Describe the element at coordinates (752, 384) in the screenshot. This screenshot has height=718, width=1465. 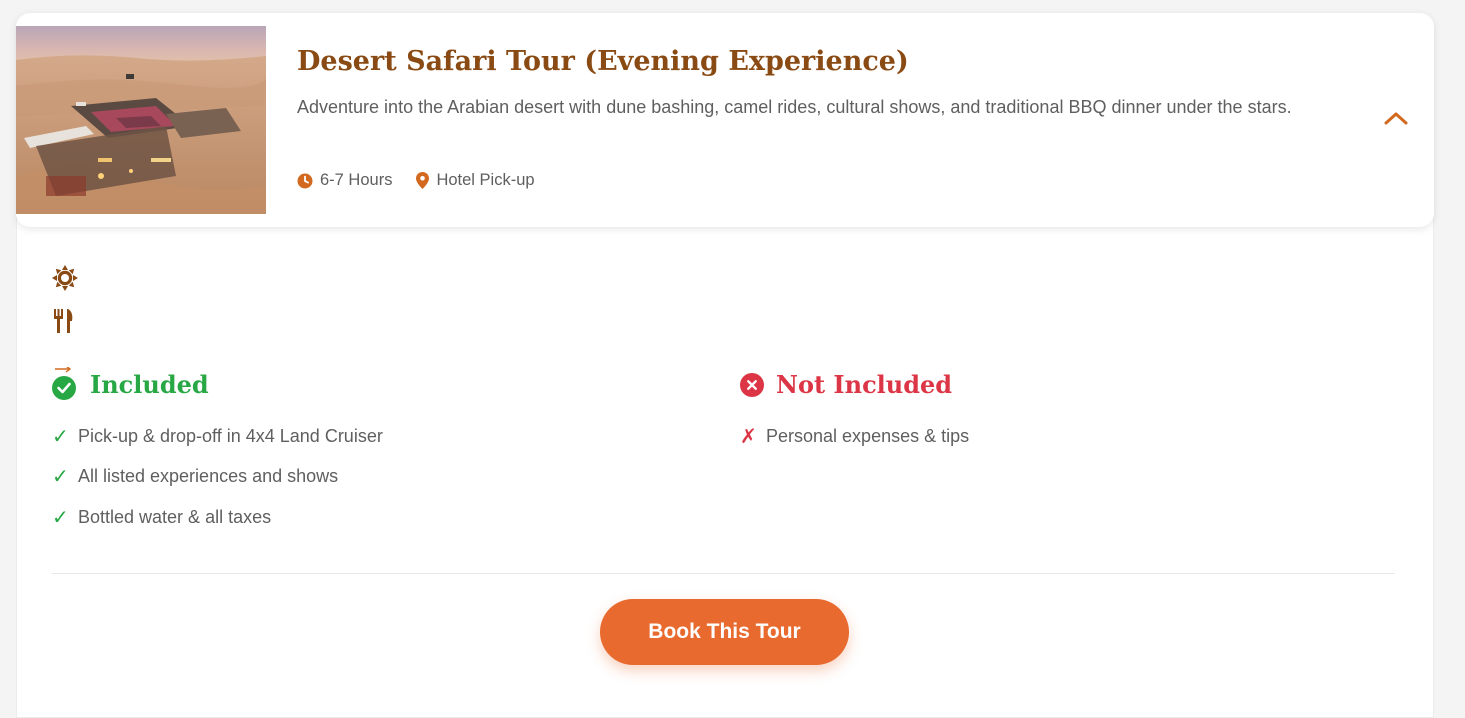
I see `x-circle-icon` at that location.